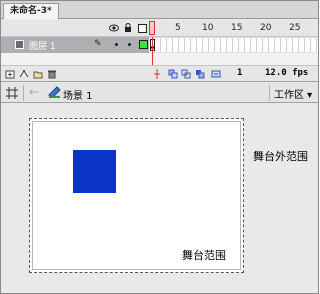 The image size is (320, 294). Describe the element at coordinates (286, 73) in the screenshot. I see `frame-rate: 12.0 fps` at that location.